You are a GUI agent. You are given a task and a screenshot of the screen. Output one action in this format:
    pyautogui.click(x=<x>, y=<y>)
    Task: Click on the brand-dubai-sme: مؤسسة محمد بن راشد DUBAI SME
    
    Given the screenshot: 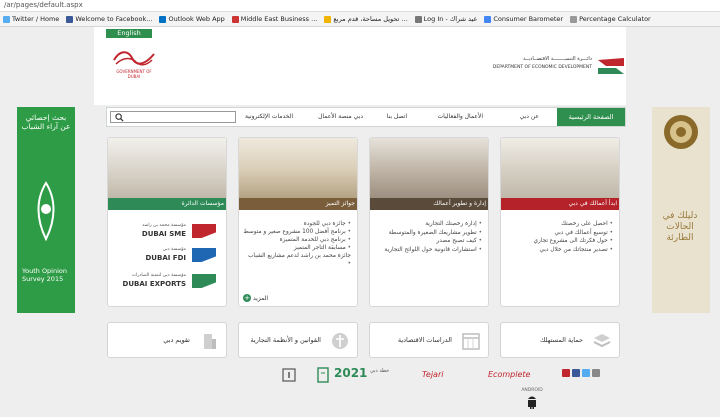 What is the action you would take?
    pyautogui.click(x=170, y=232)
    